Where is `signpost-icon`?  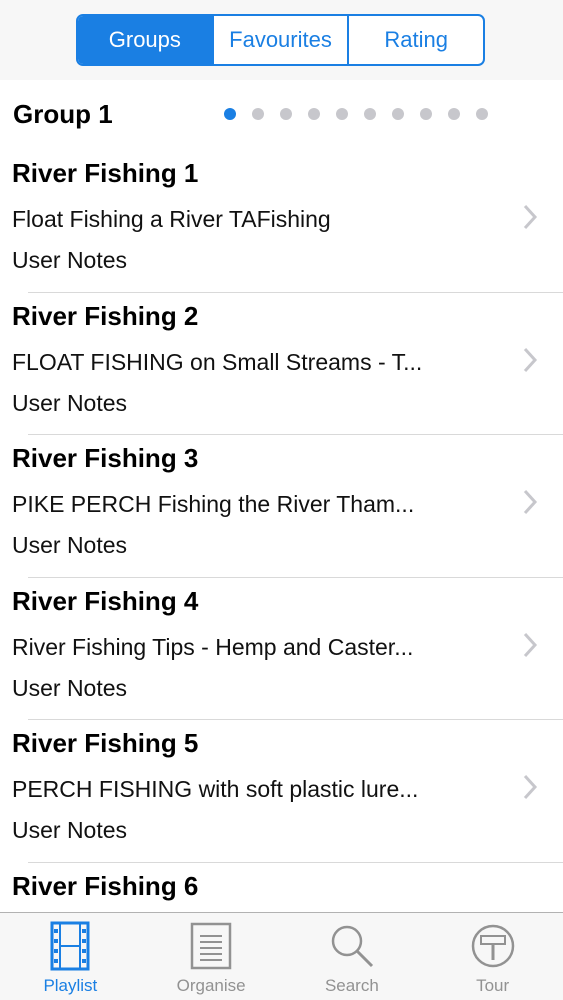 signpost-icon is located at coordinates (493, 946).